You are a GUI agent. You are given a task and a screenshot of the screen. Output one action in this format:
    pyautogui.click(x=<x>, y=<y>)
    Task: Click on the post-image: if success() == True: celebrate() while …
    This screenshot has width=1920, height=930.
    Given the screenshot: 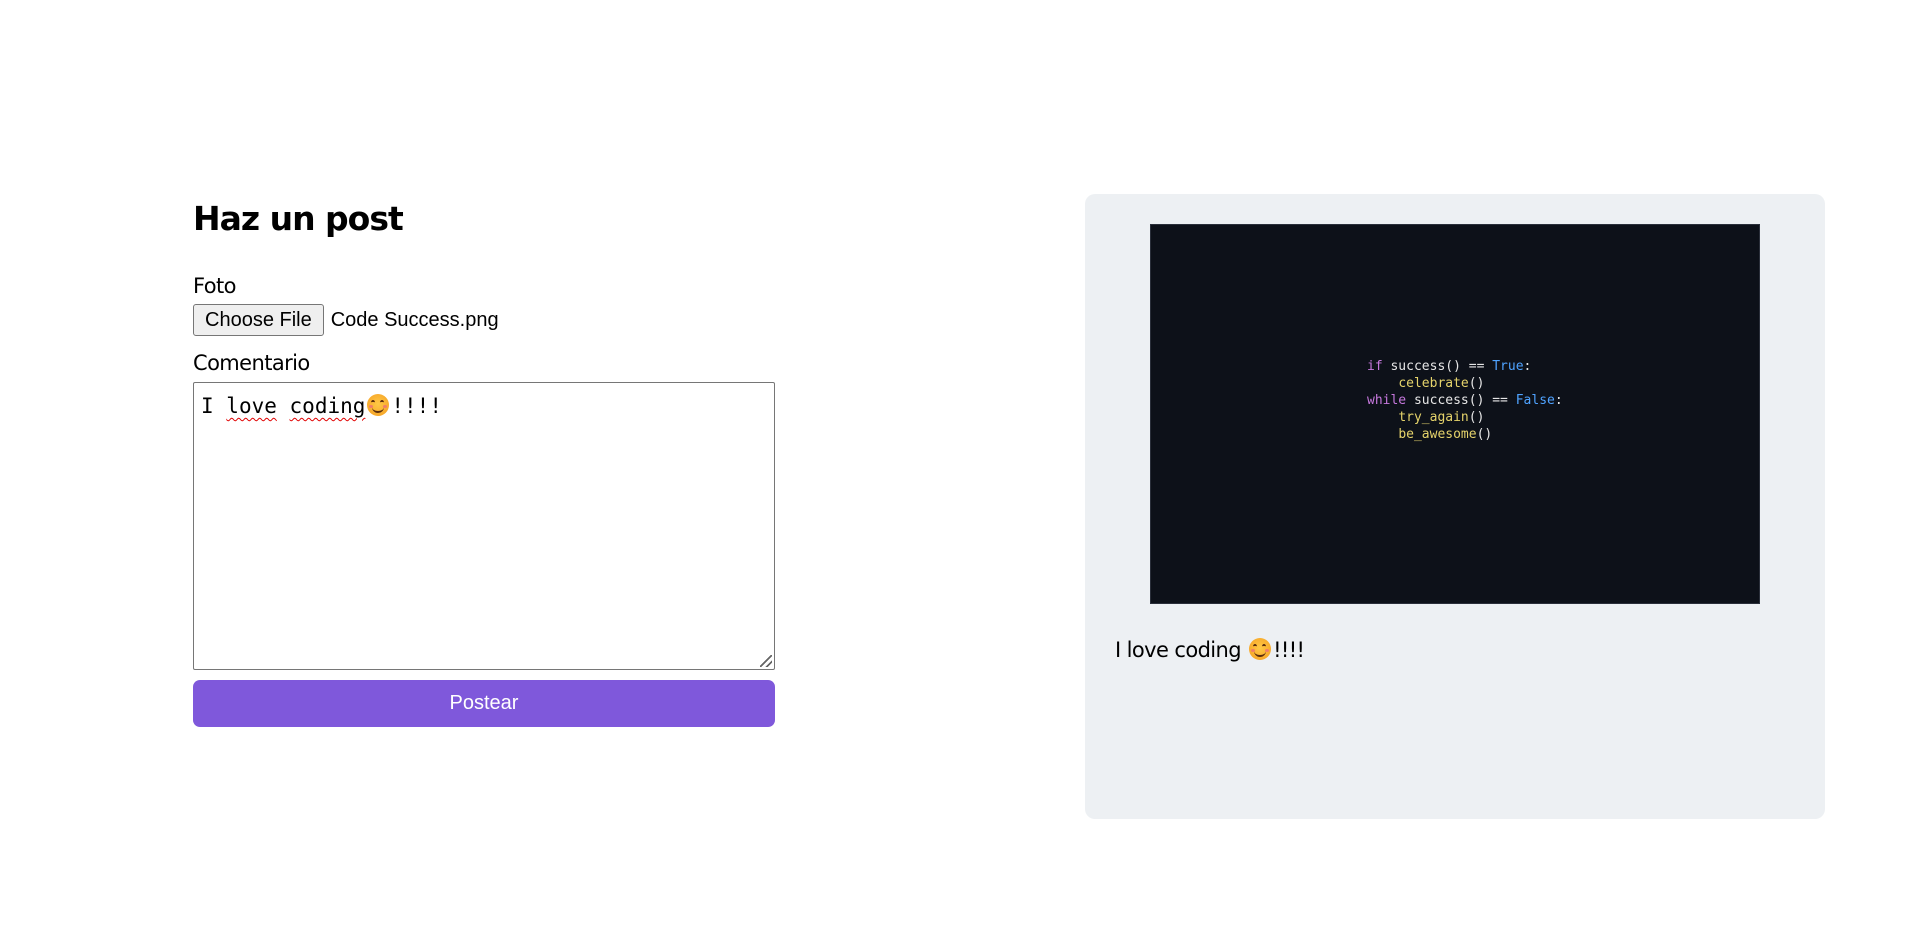 What is the action you would take?
    pyautogui.click(x=1455, y=414)
    